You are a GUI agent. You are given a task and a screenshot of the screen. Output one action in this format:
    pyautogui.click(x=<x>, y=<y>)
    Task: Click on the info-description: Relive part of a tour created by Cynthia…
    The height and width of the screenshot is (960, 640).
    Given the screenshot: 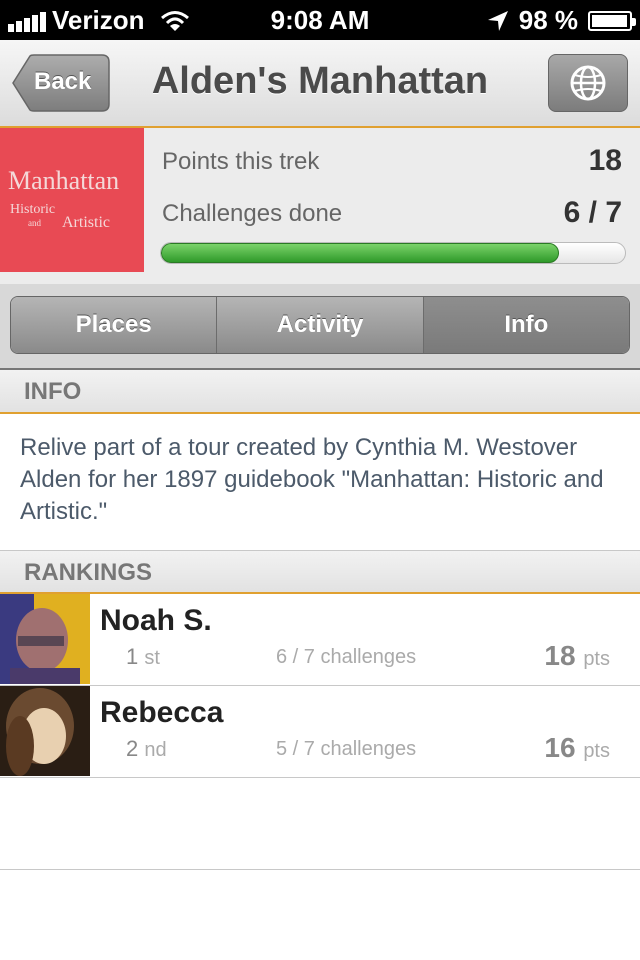 What is the action you would take?
    pyautogui.click(x=312, y=479)
    